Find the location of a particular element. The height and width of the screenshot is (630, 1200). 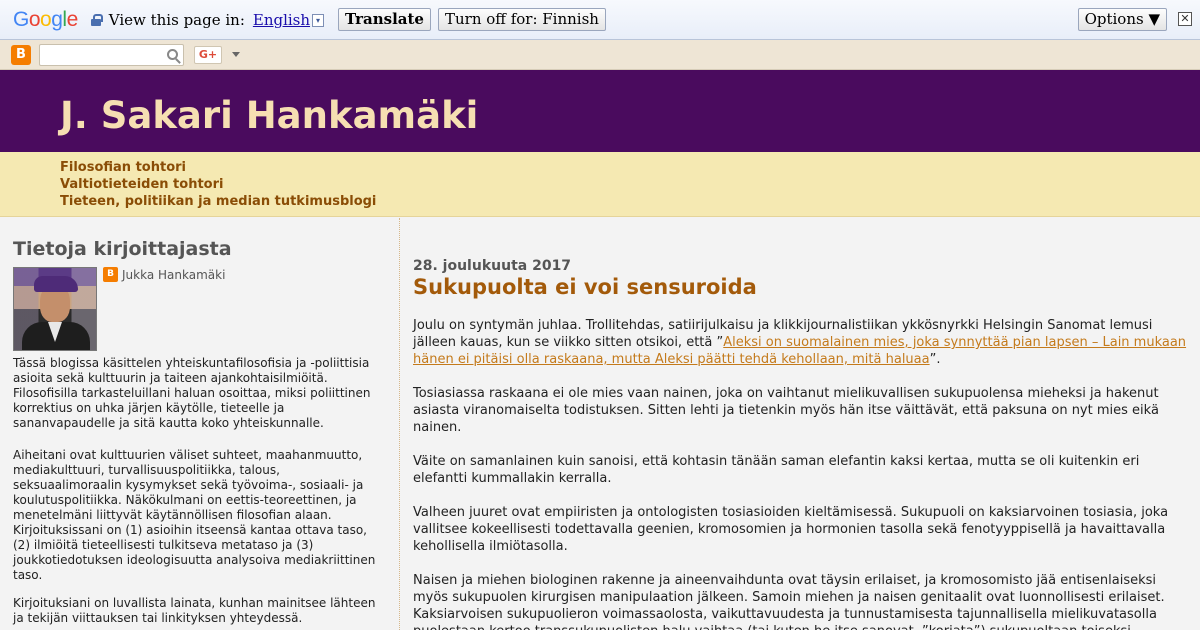

blogger-icon is located at coordinates (21, 54).